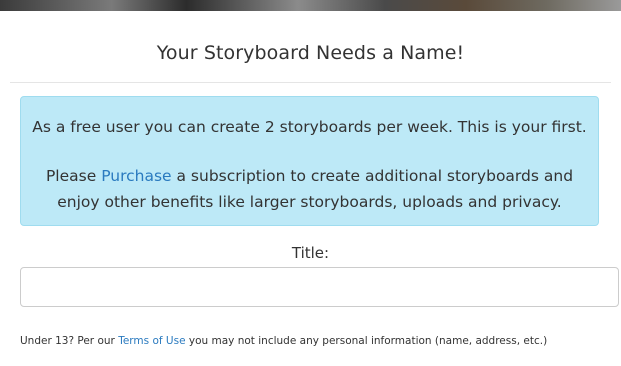  What do you see at coordinates (136, 176) in the screenshot?
I see `purchase-link: Purchase` at bounding box center [136, 176].